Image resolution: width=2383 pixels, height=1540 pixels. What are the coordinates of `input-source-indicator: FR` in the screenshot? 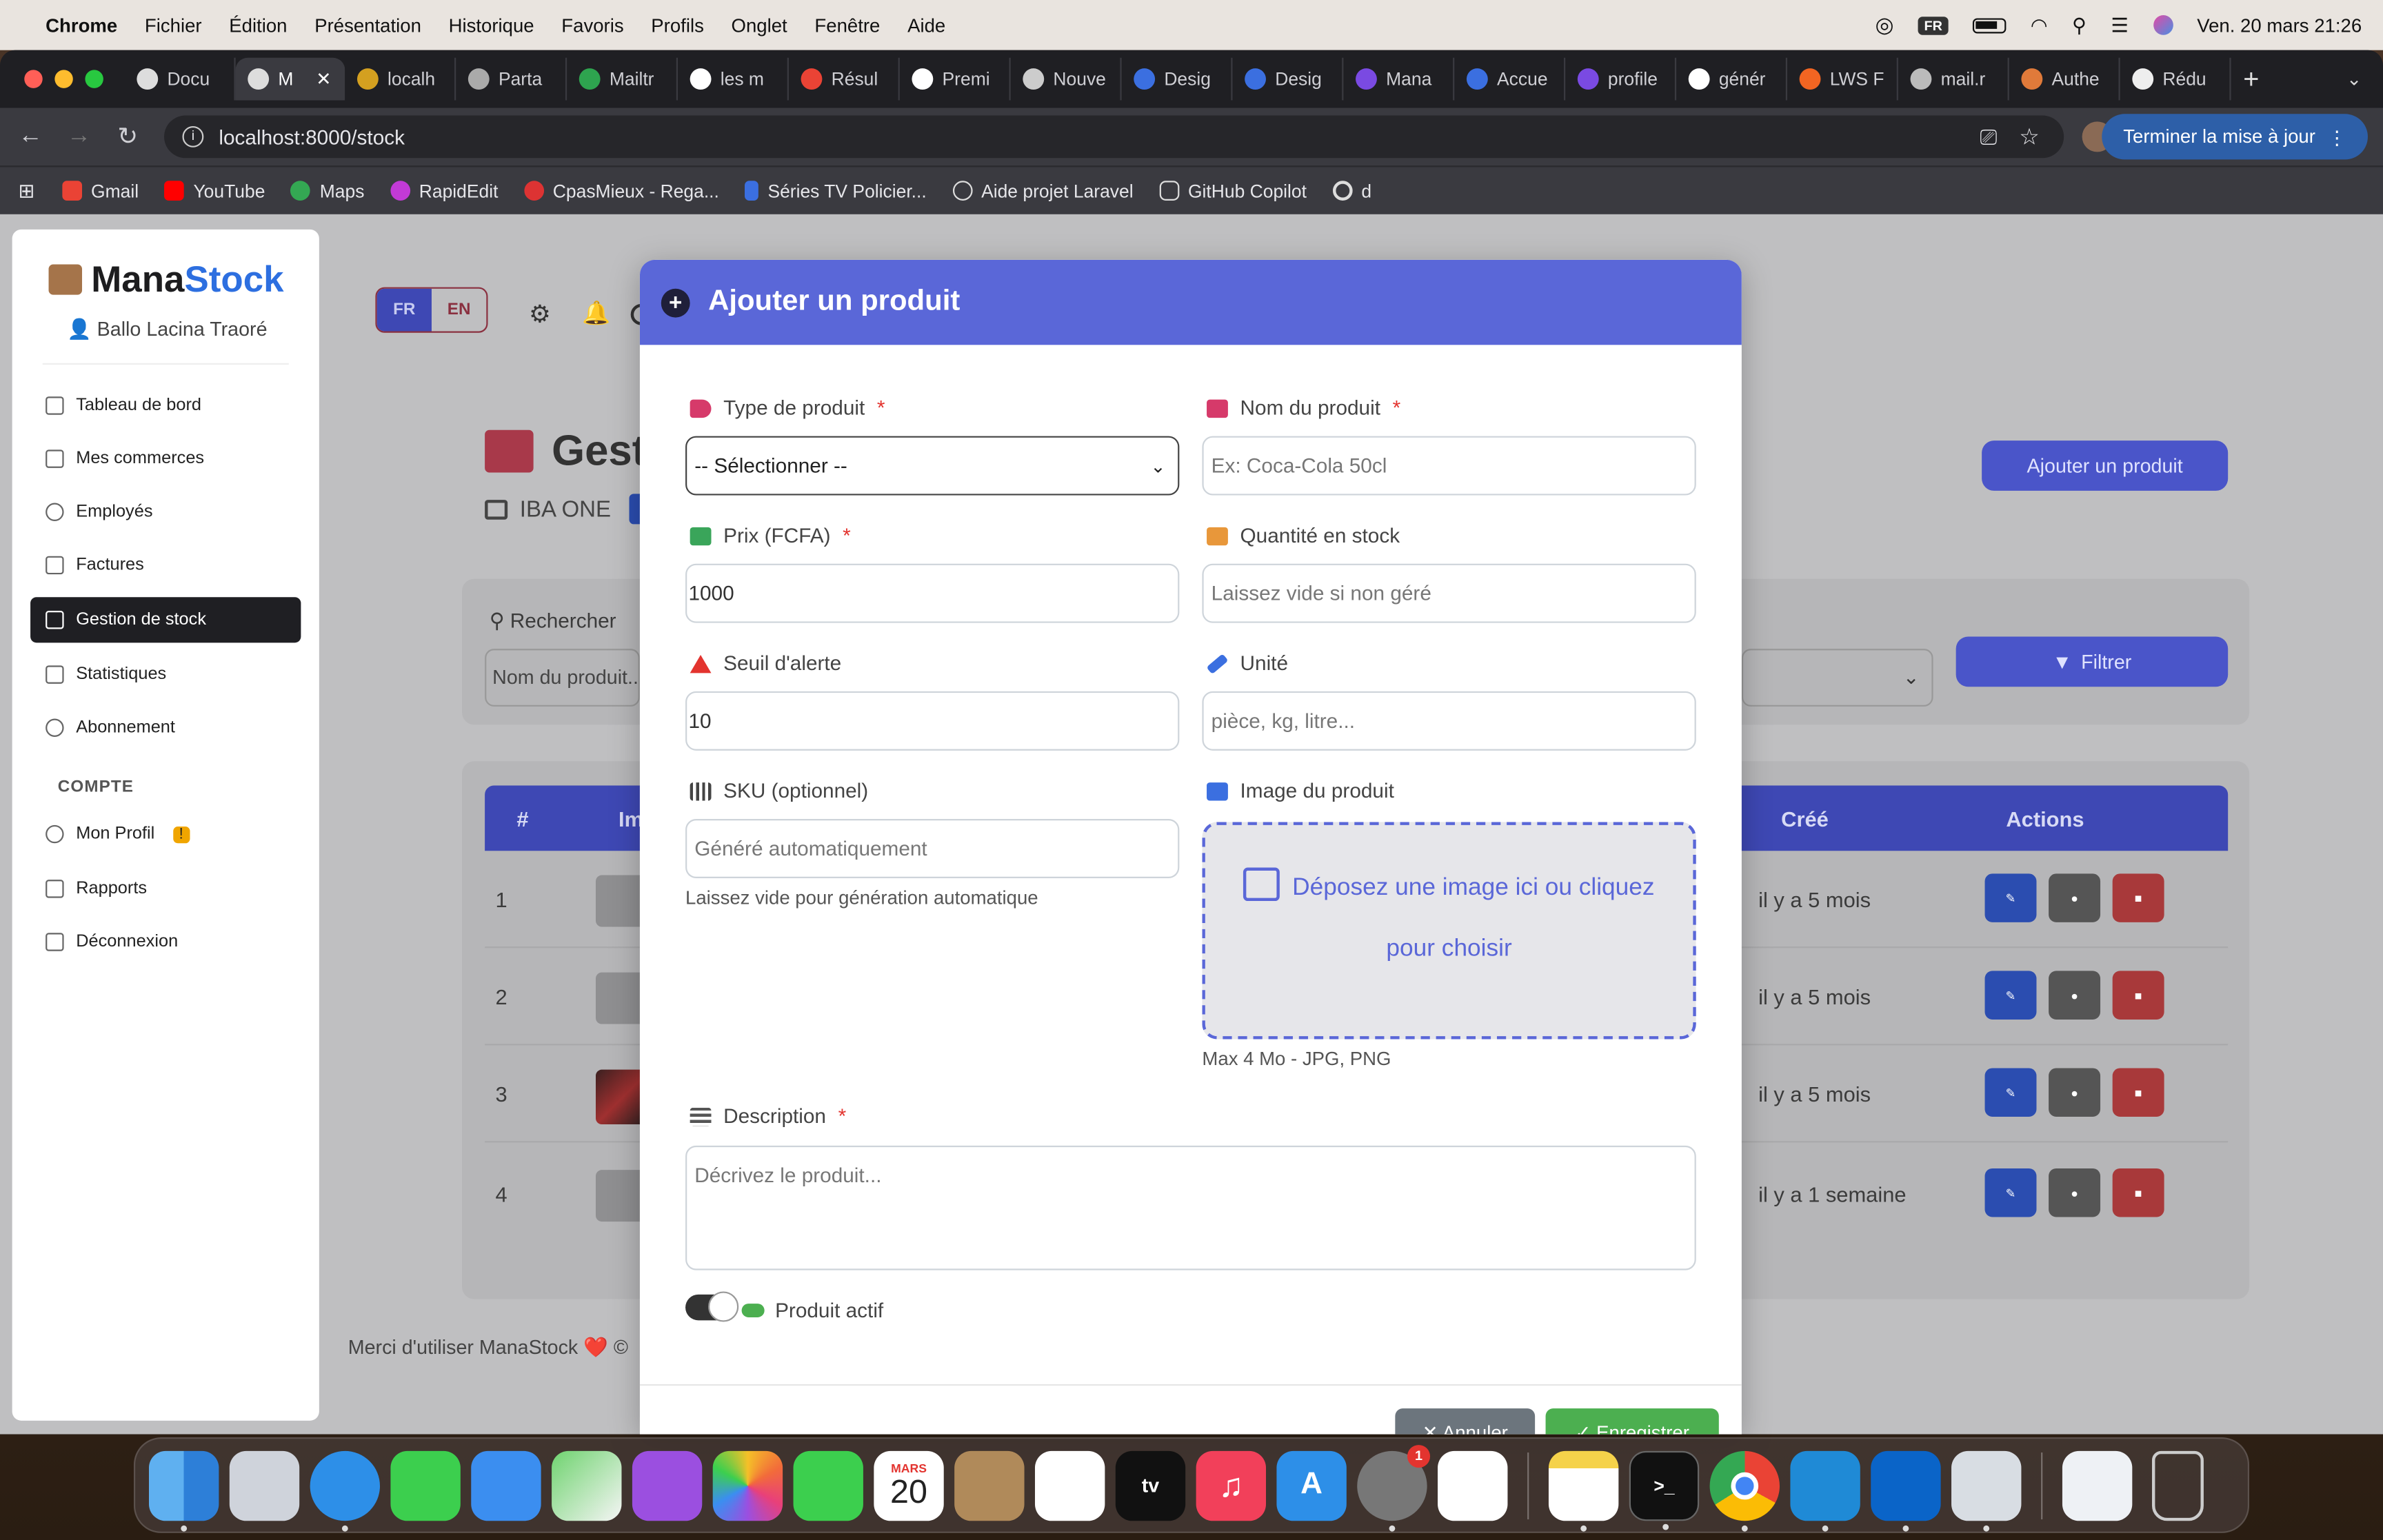 It's located at (1933, 25).